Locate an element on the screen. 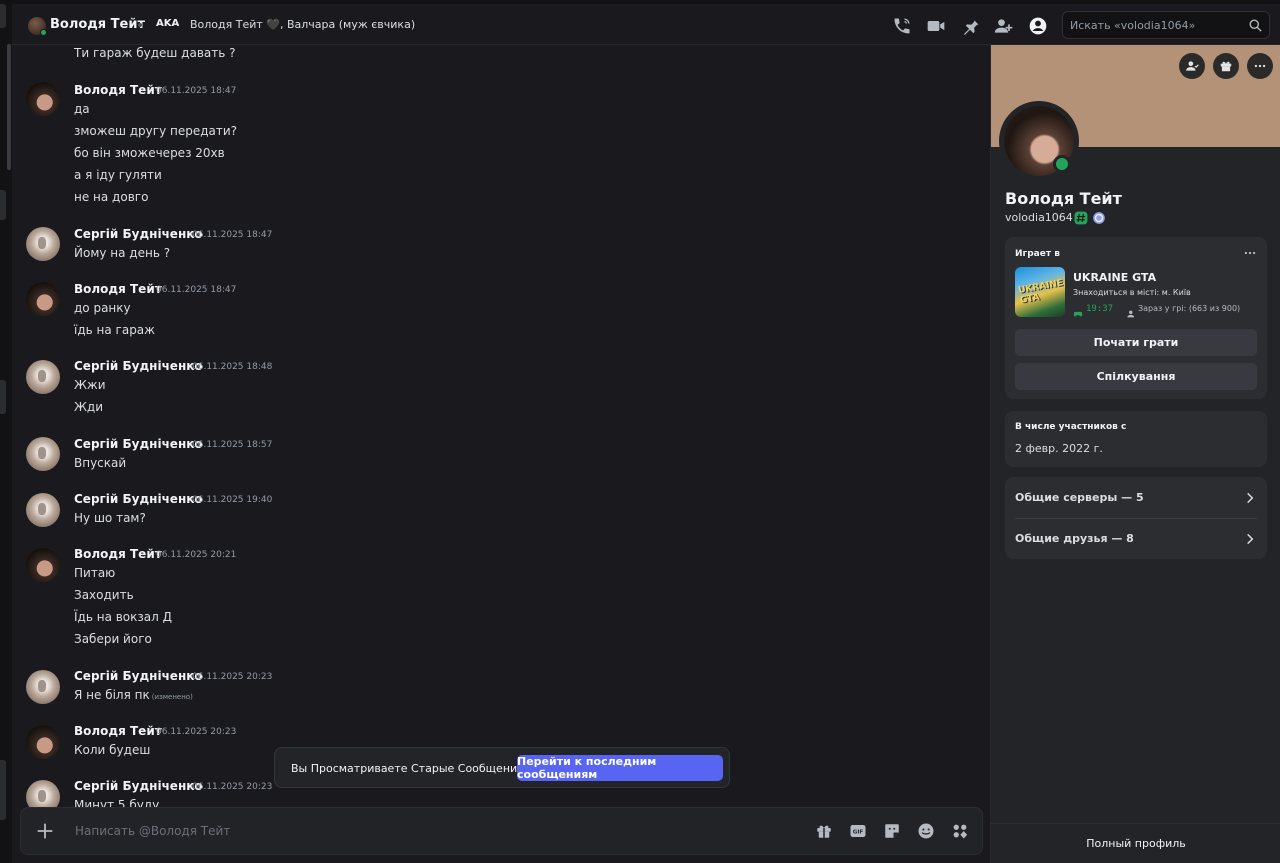 The height and width of the screenshot is (863, 1280). jump-to-present-button: Перейти к последним сообщениям is located at coordinates (620, 768).